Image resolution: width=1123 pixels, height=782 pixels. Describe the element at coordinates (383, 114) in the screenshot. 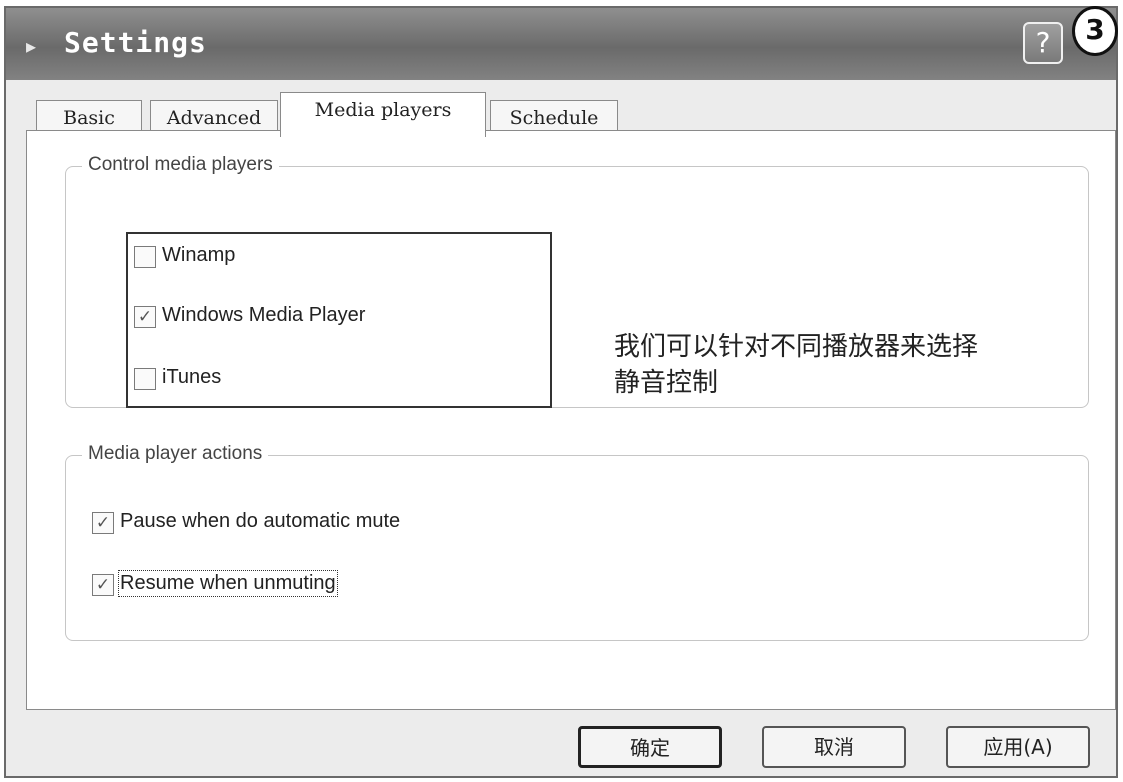

I see `tab-media-players: Media players` at that location.